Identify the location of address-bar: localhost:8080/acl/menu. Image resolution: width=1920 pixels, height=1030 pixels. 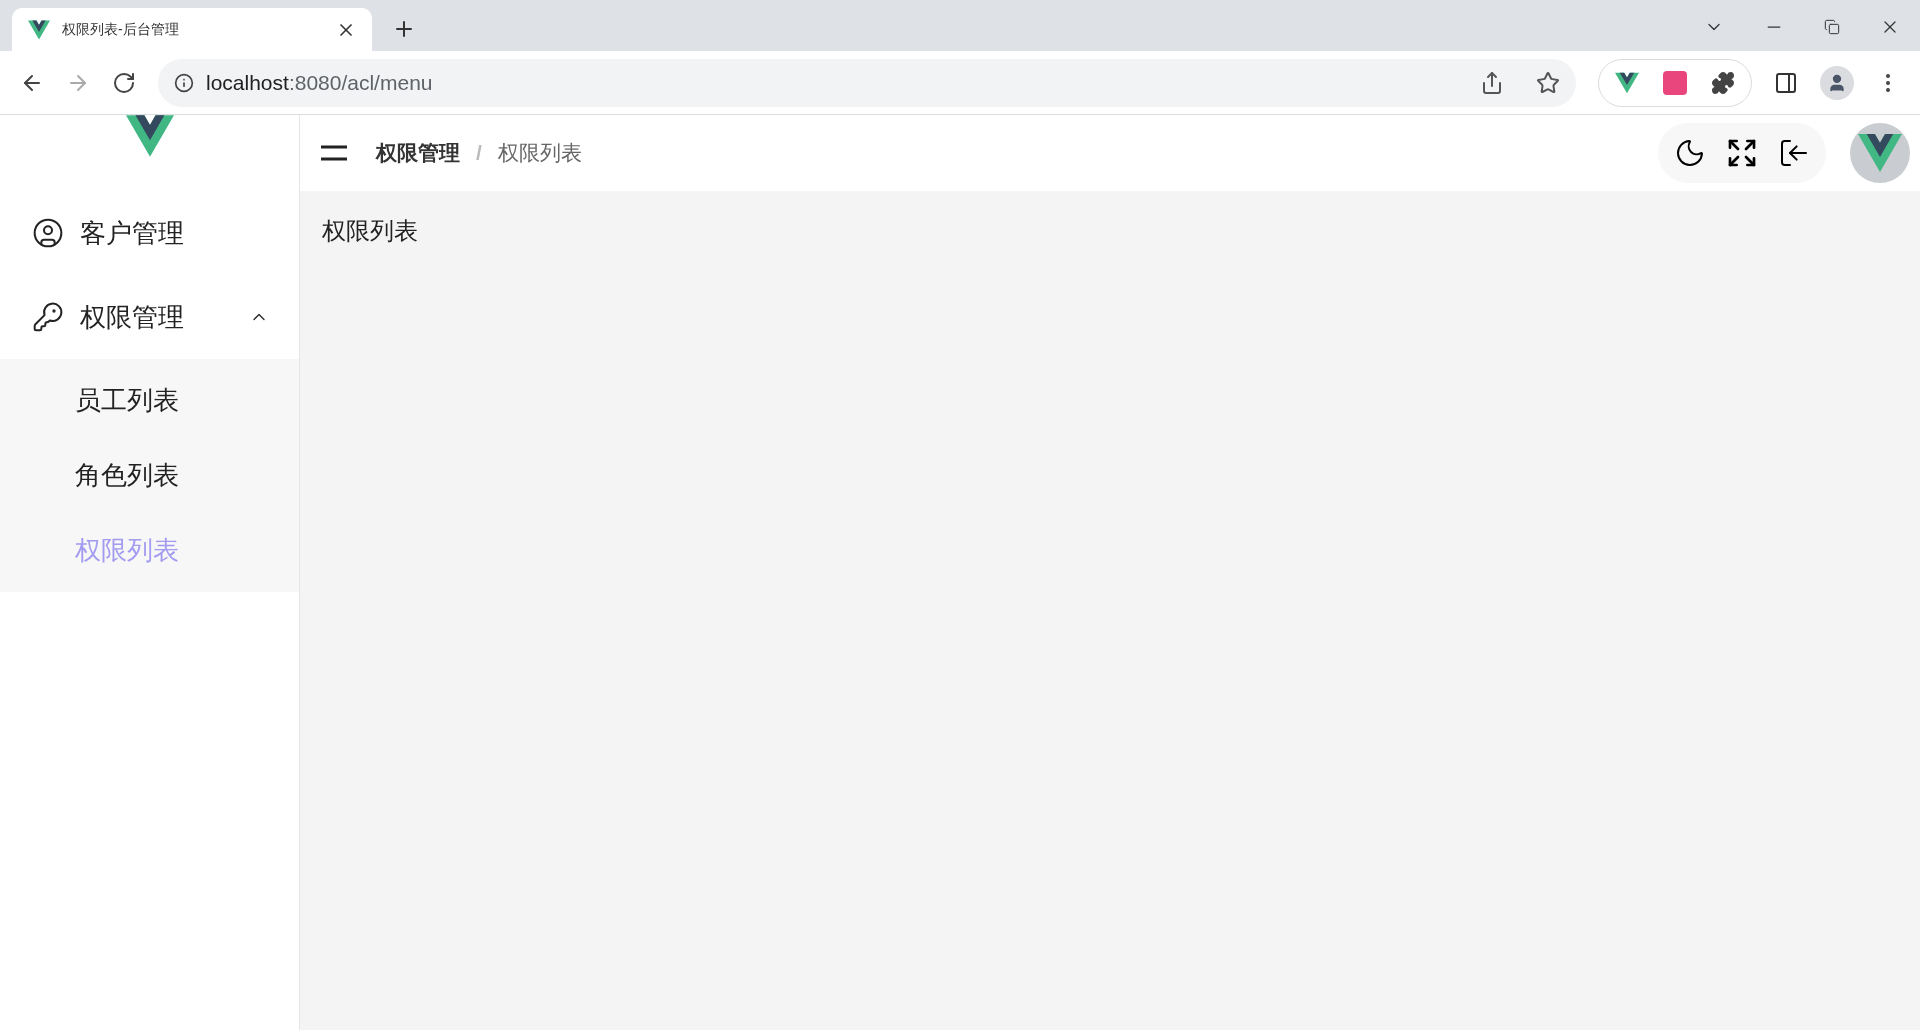
(867, 82).